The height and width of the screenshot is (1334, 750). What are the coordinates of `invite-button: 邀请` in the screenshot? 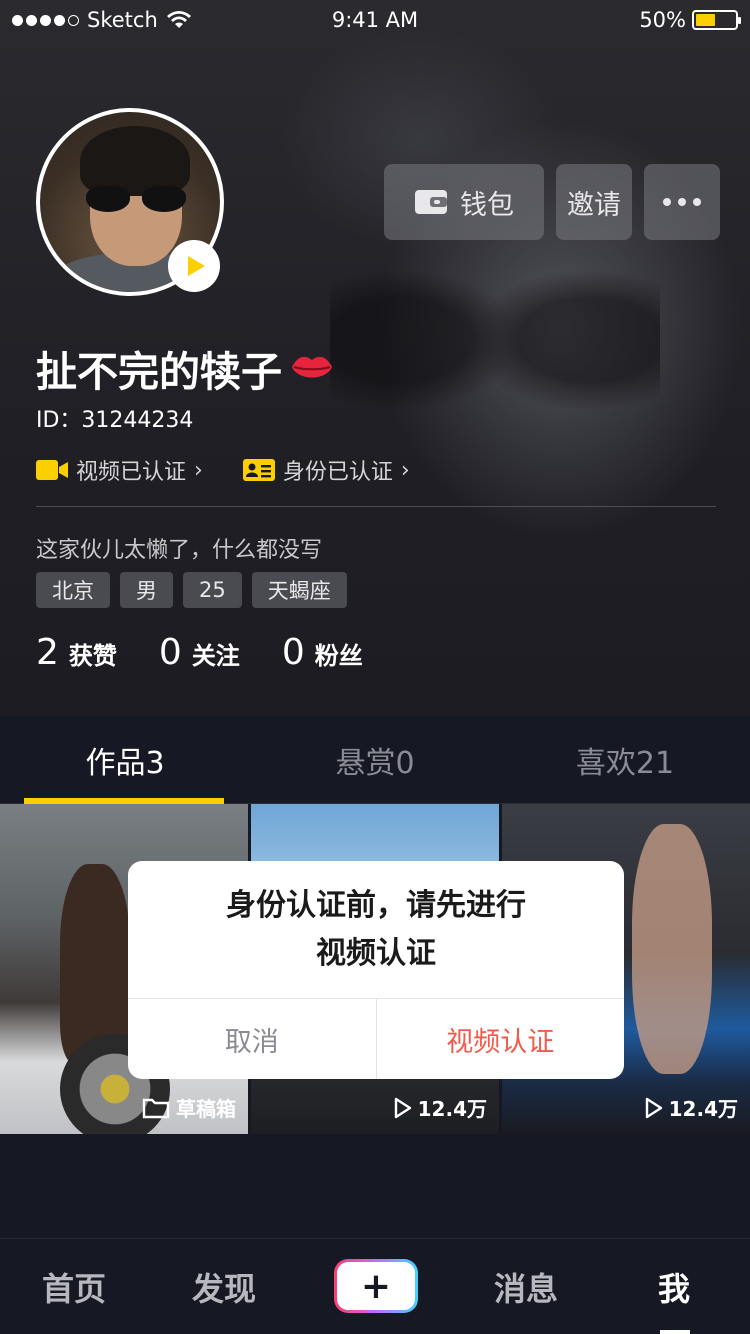 It's located at (594, 202).